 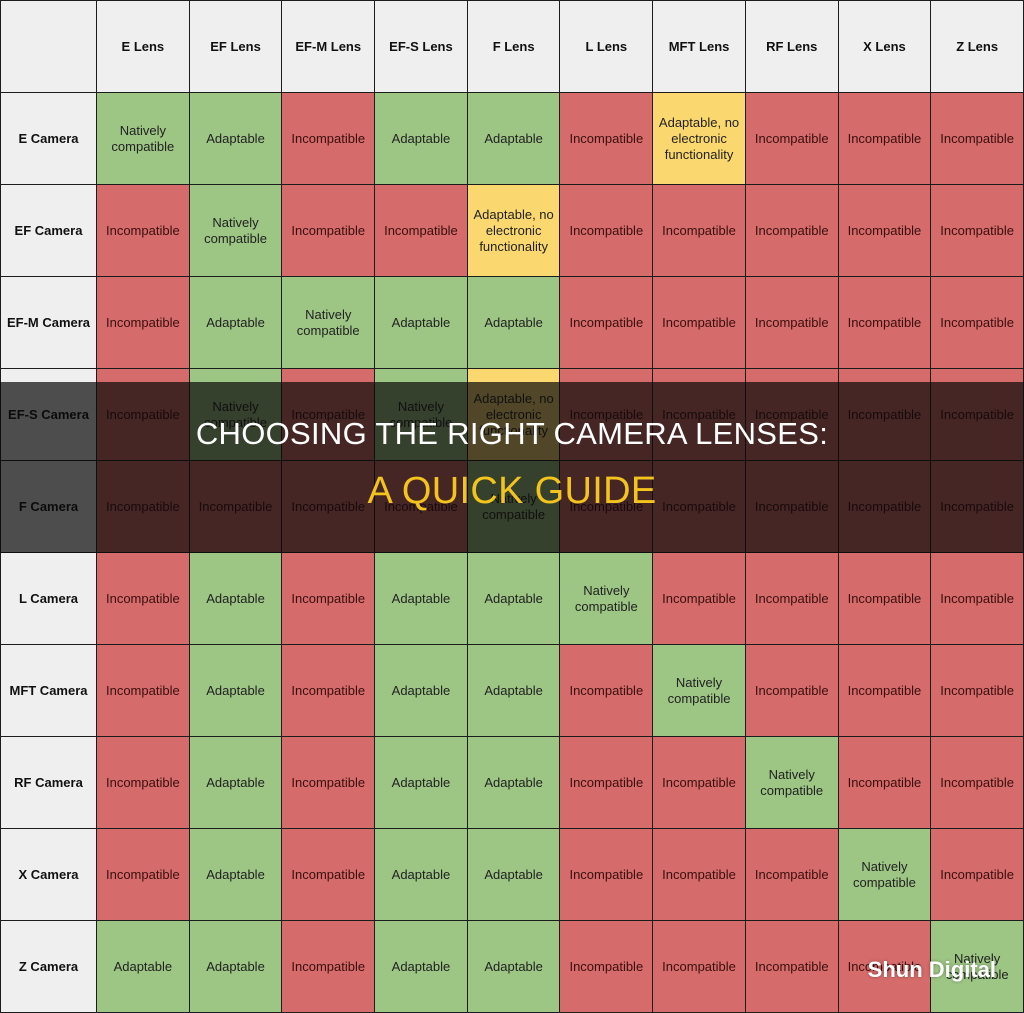 I want to click on watermark-logo: Shun Digital, so click(x=931, y=969).